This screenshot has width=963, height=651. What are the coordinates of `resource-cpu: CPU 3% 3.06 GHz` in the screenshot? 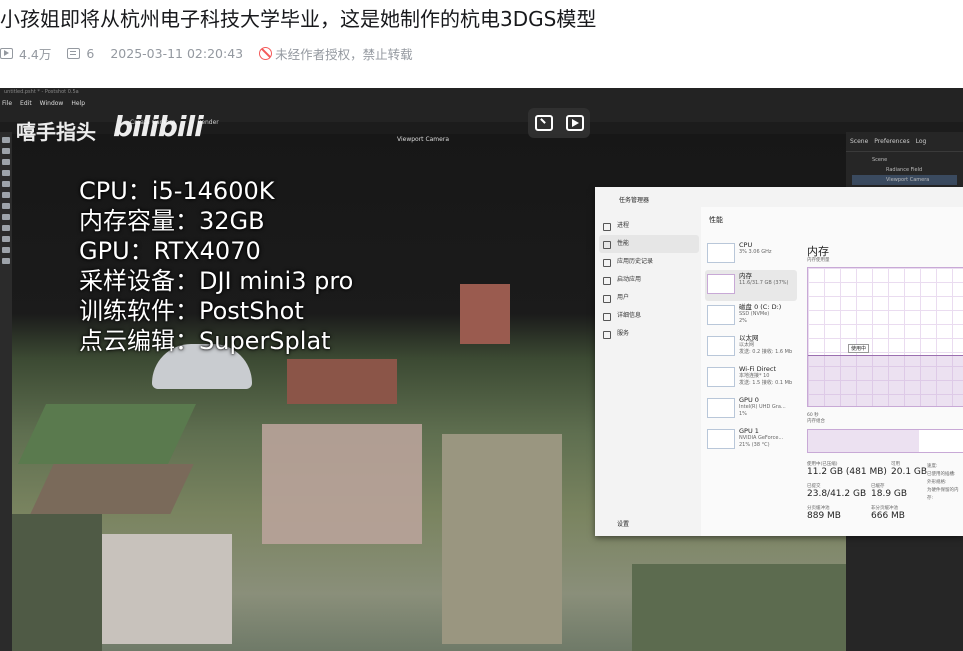 It's located at (751, 254).